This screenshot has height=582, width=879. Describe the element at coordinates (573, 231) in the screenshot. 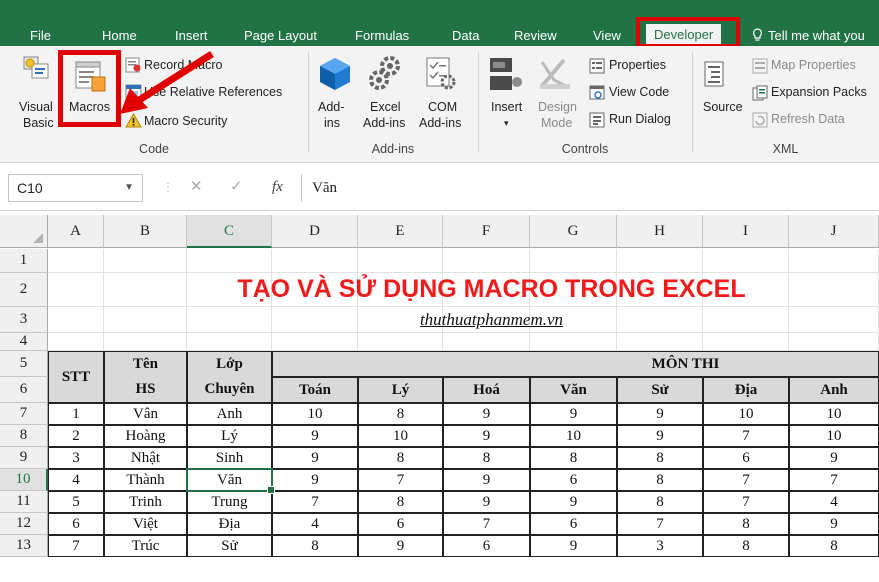

I see `column-header-g: G` at that location.